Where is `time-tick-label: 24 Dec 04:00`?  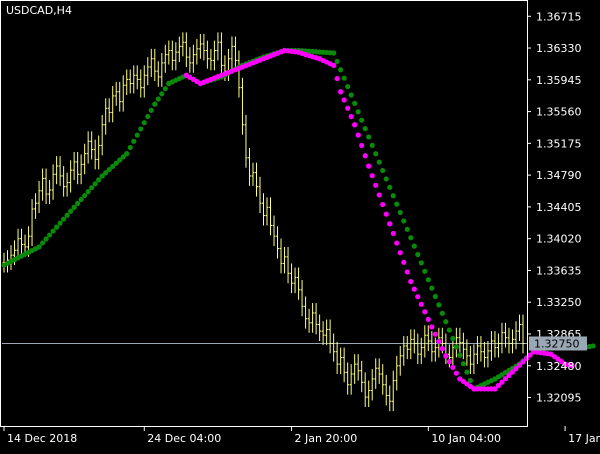 time-tick-label: 24 Dec 04:00 is located at coordinates (184, 438).